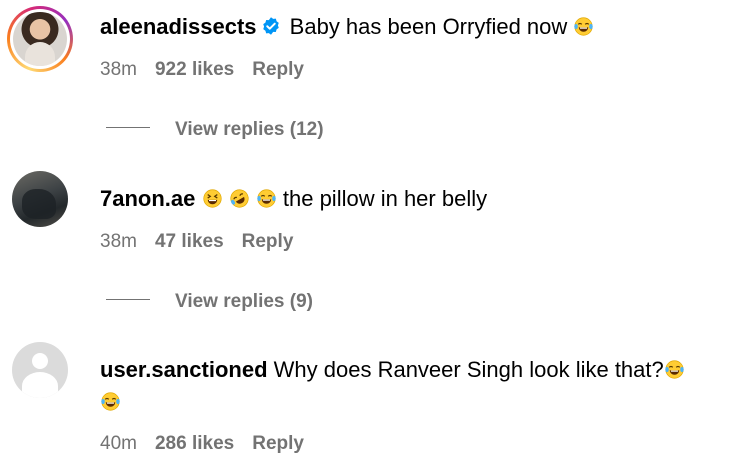 The image size is (754, 456). Describe the element at coordinates (212, 198) in the screenshot. I see `grinning-squinting-face-icon` at that location.